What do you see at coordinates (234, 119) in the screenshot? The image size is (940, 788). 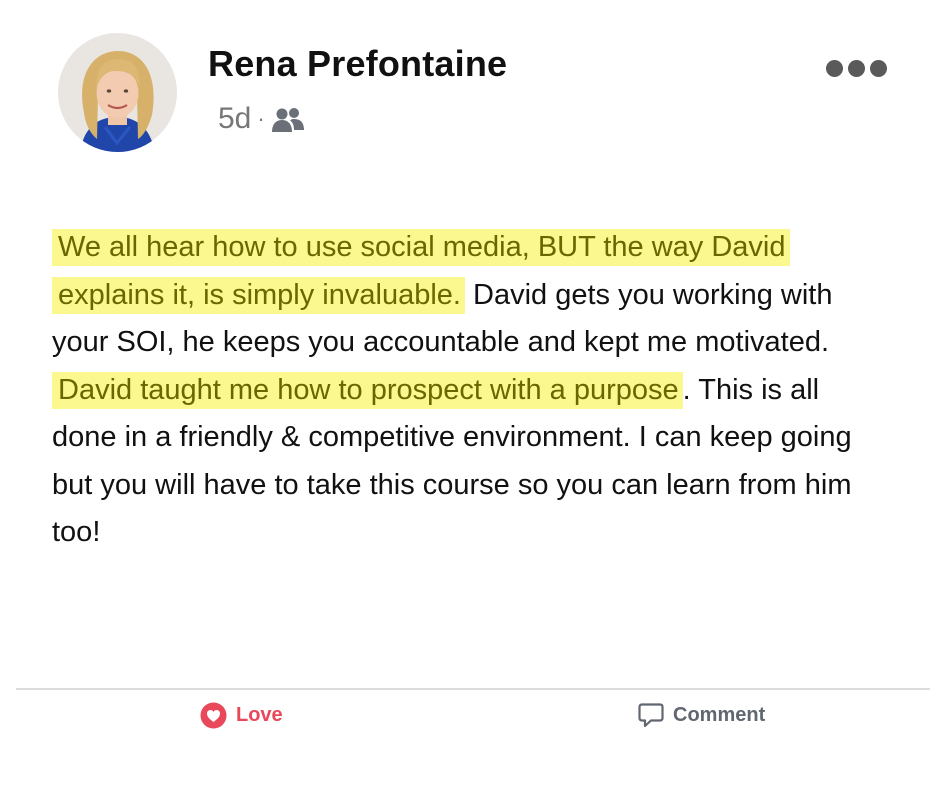 I see `post-timestamp: 5d` at bounding box center [234, 119].